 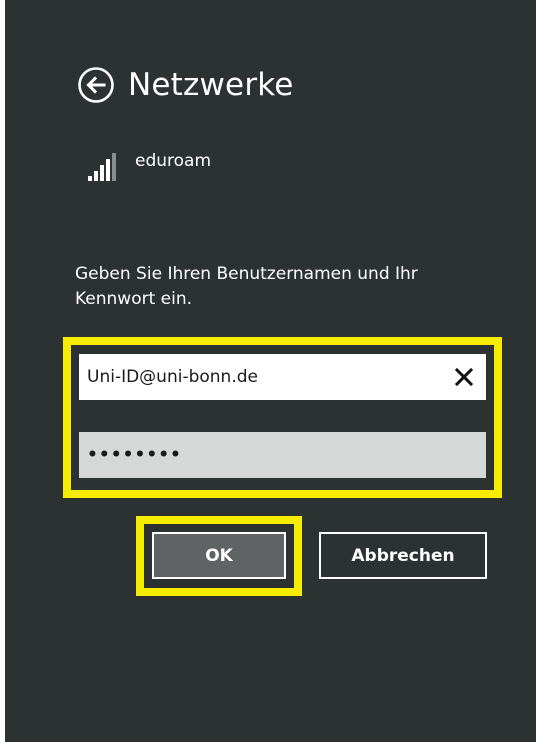 What do you see at coordinates (211, 85) in the screenshot?
I see `page-title: Netzwerke` at bounding box center [211, 85].